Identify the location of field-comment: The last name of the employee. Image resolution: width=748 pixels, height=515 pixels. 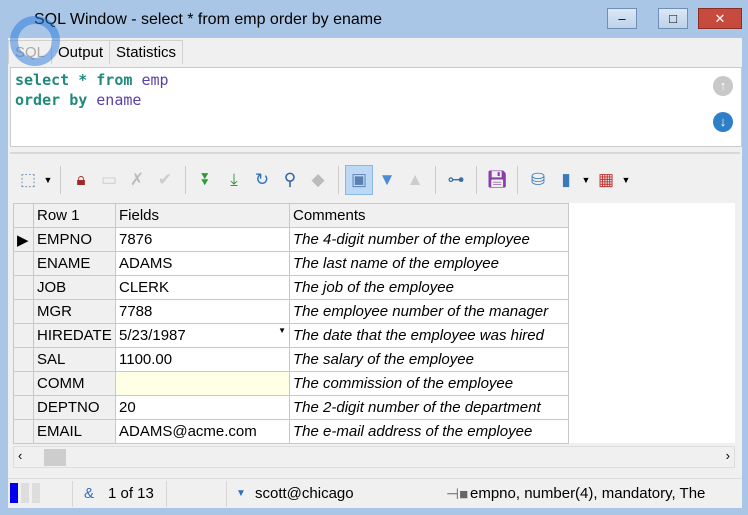
(429, 263).